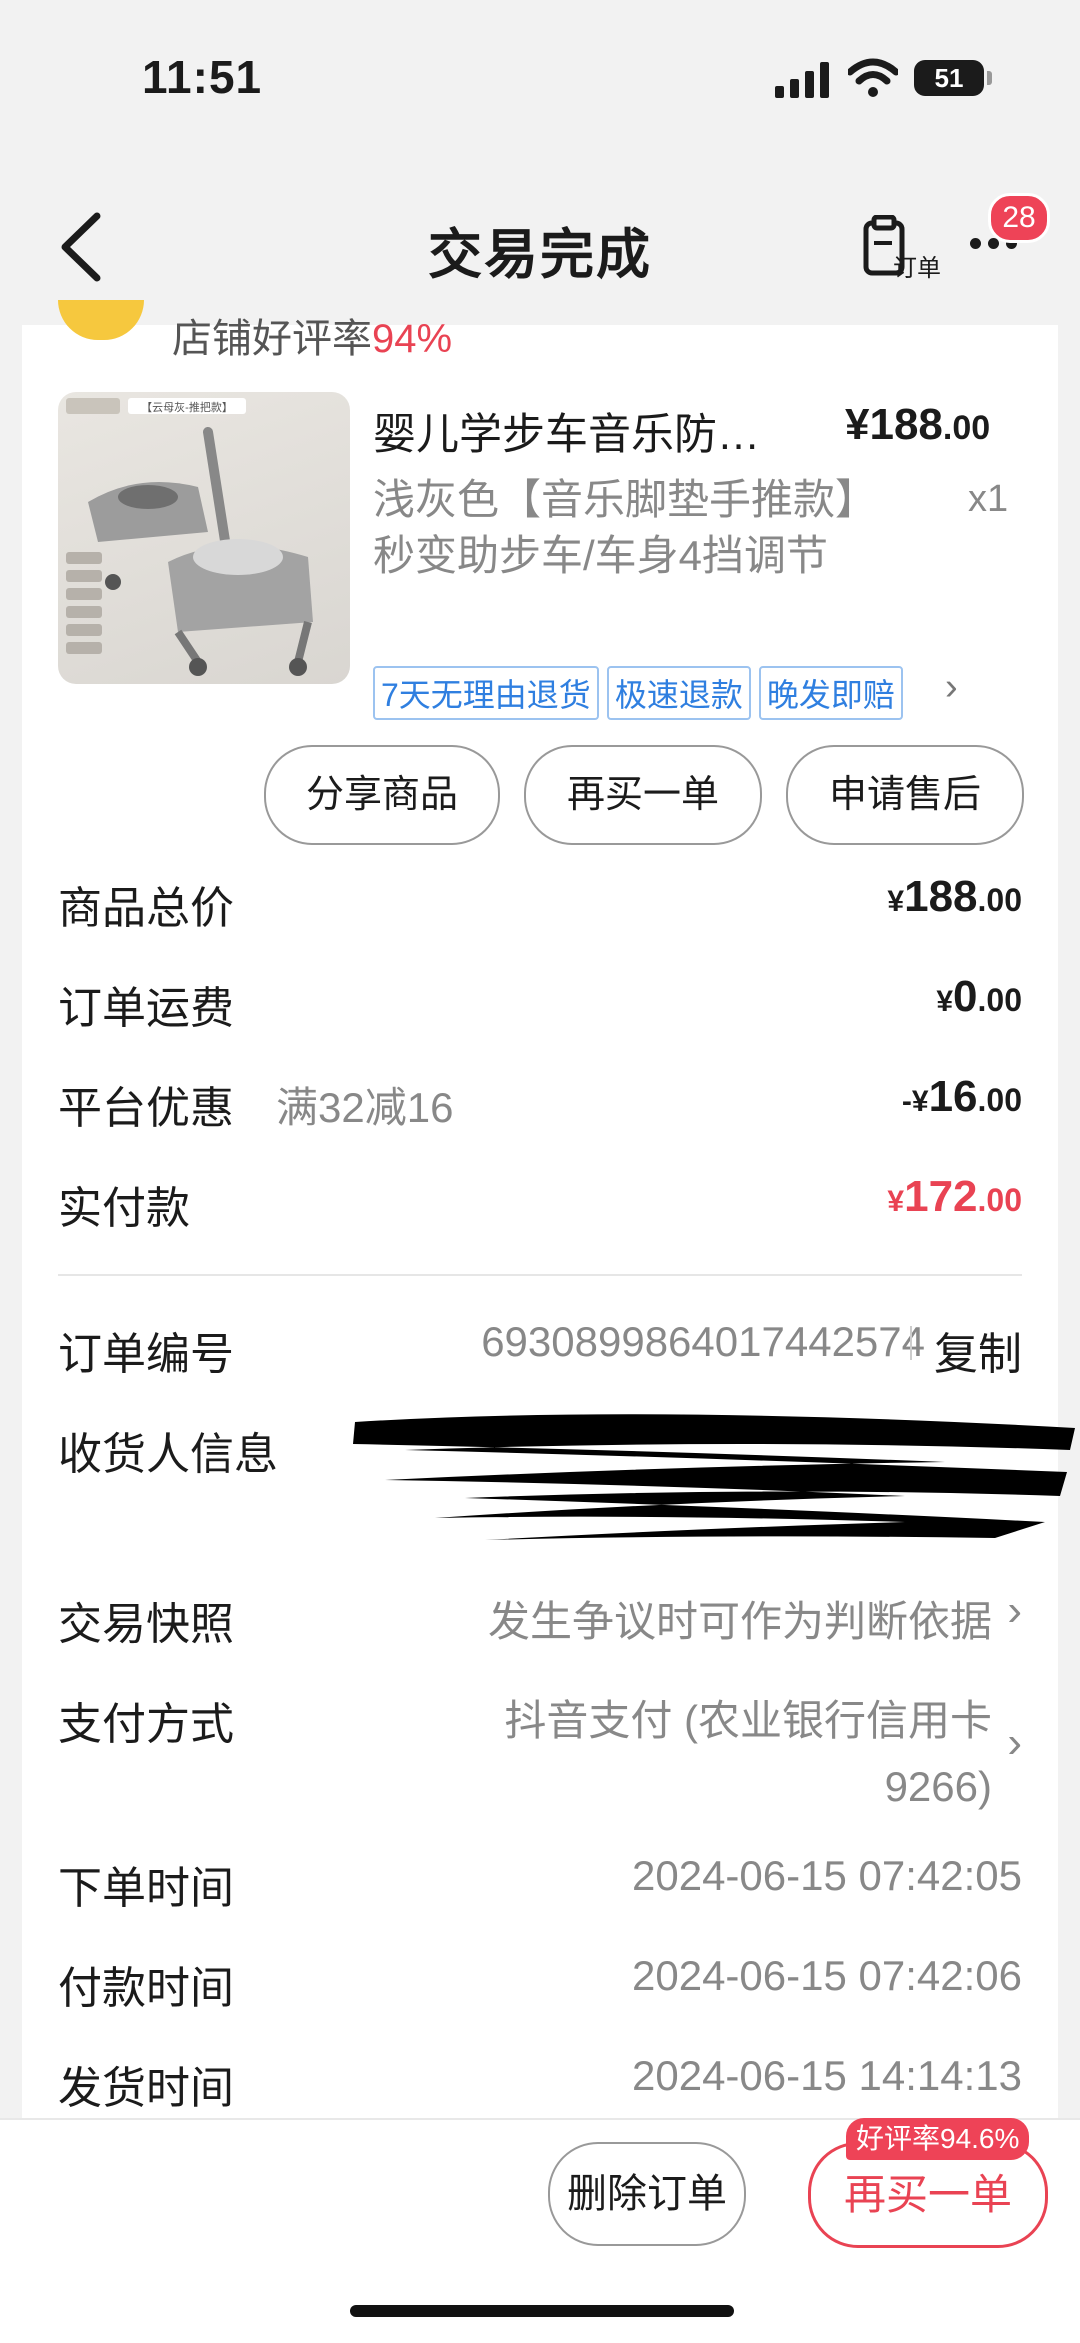 The height and width of the screenshot is (2343, 1080). Describe the element at coordinates (954, 1196) in the screenshot. I see `paid-amount-value: ¥172.00` at that location.